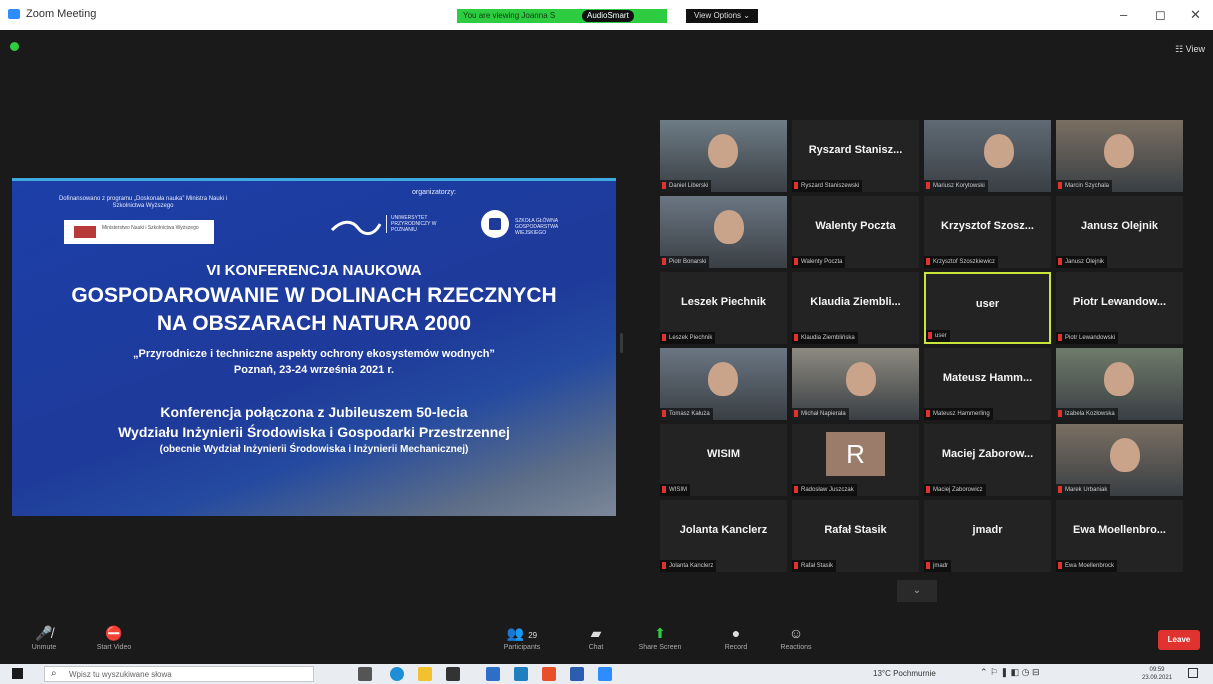  I want to click on weather-widget: 13°C Pochmurnie, so click(904, 673).